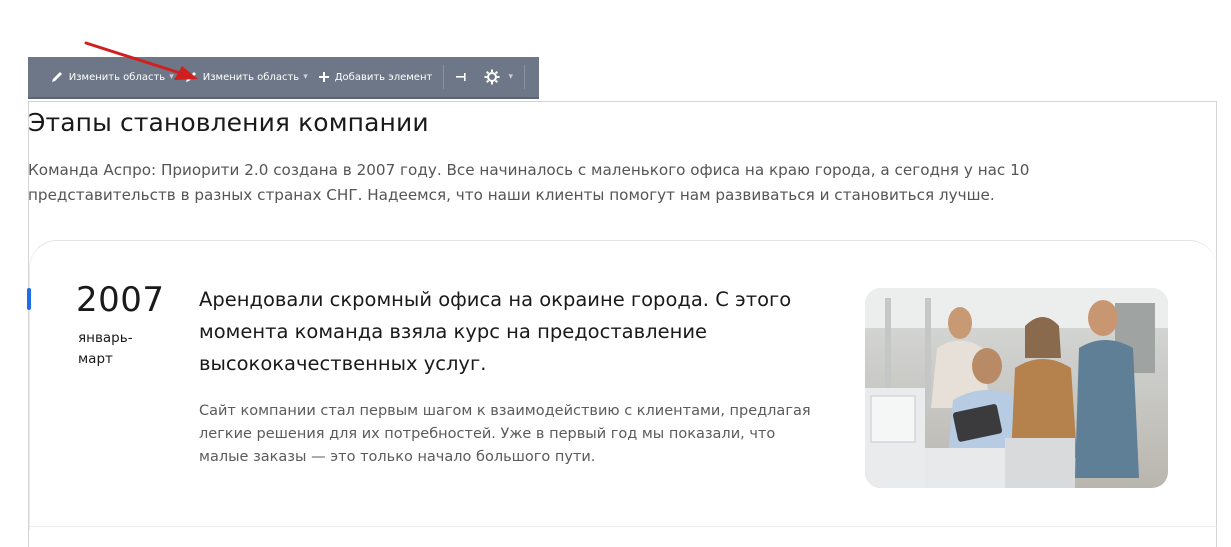 Image resolution: width=1231 pixels, height=547 pixels. Describe the element at coordinates (228, 122) in the screenshot. I see `page-title: Этапы становления компании` at that location.